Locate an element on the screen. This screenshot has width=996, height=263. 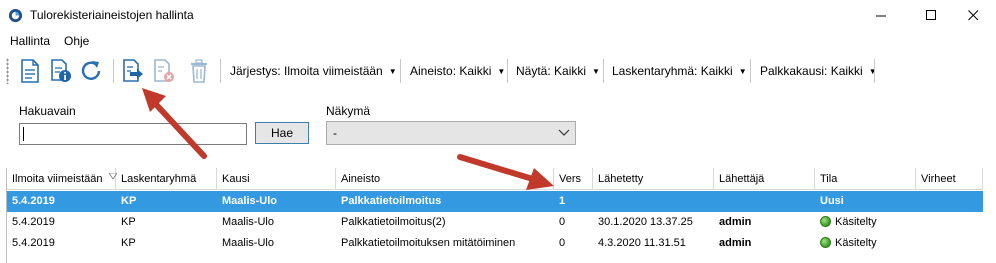
cell-lahettaja is located at coordinates (764, 201).